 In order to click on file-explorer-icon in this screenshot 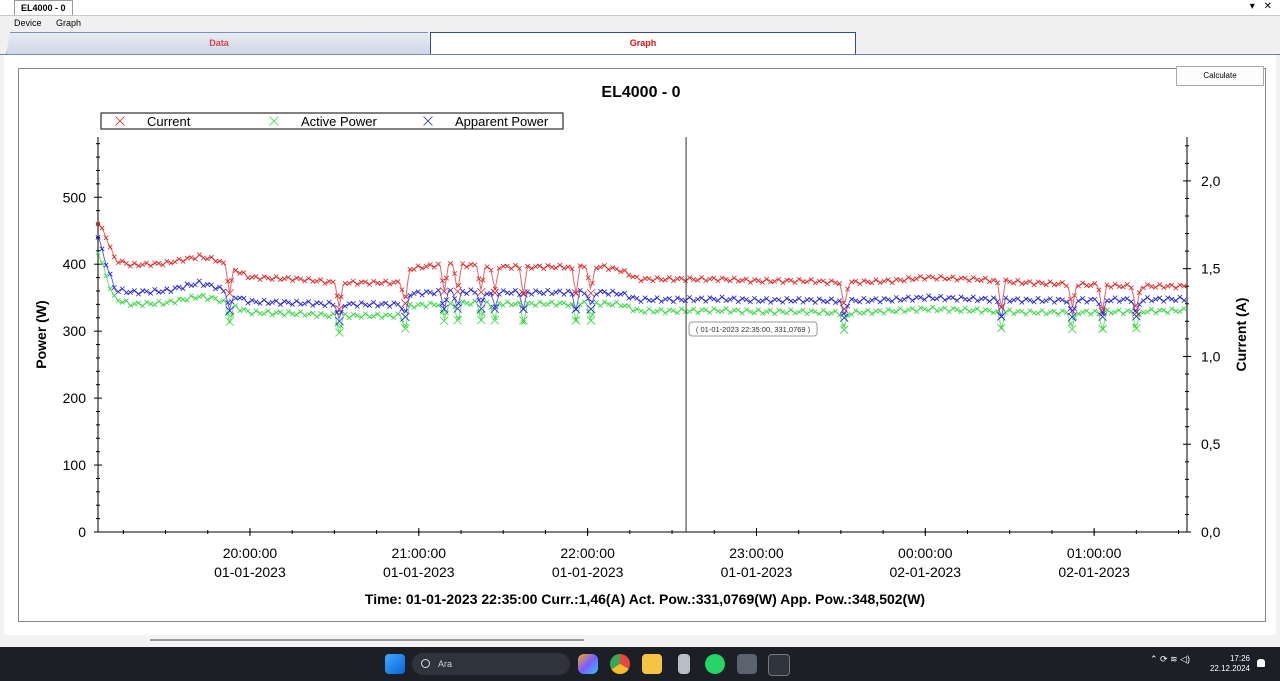, I will do `click(652, 664)`.